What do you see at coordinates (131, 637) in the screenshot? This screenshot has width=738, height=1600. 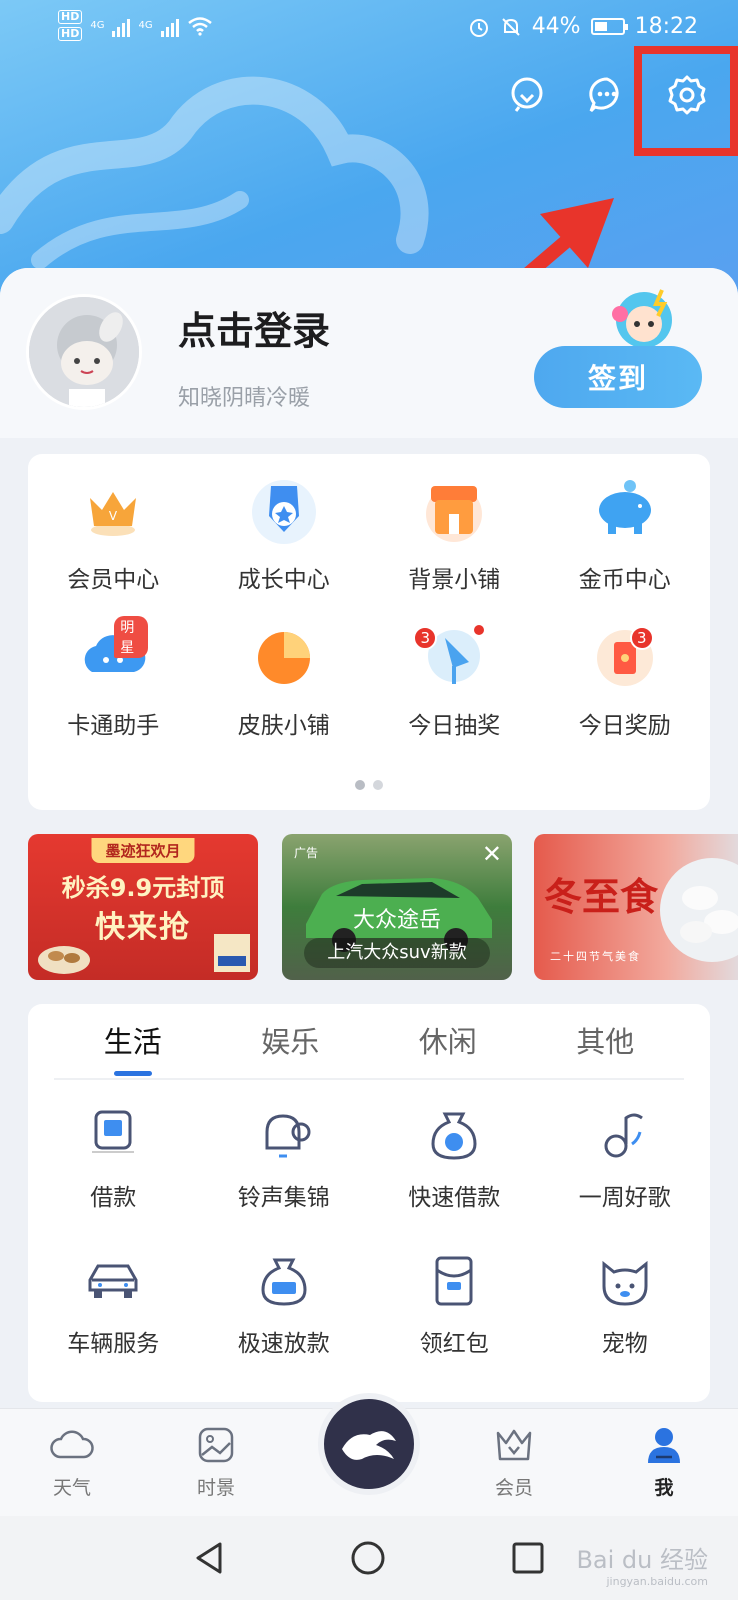 I see `star-tag: 明星` at bounding box center [131, 637].